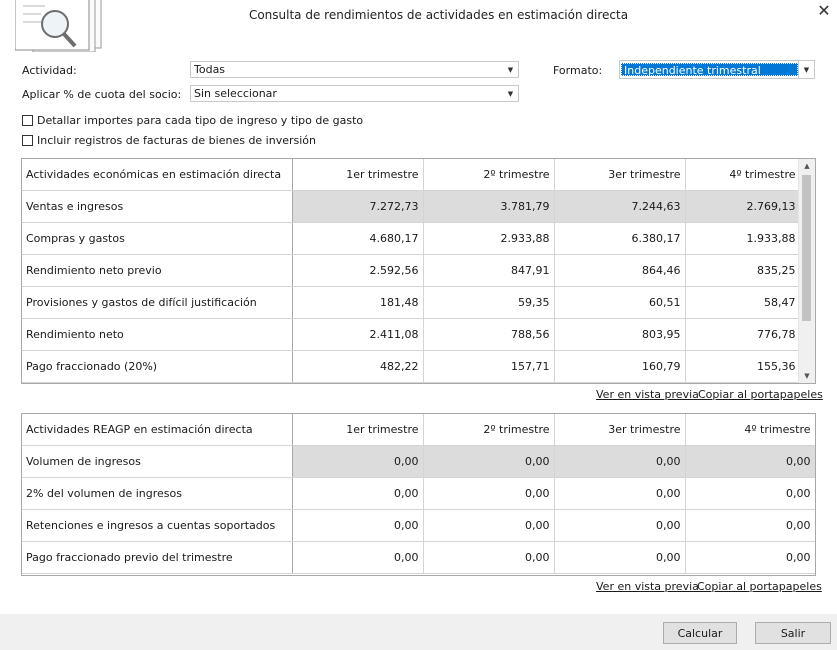 The image size is (837, 650). Describe the element at coordinates (157, 430) in the screenshot. I see `column-header: Actividades REAGP en estimación directa` at that location.